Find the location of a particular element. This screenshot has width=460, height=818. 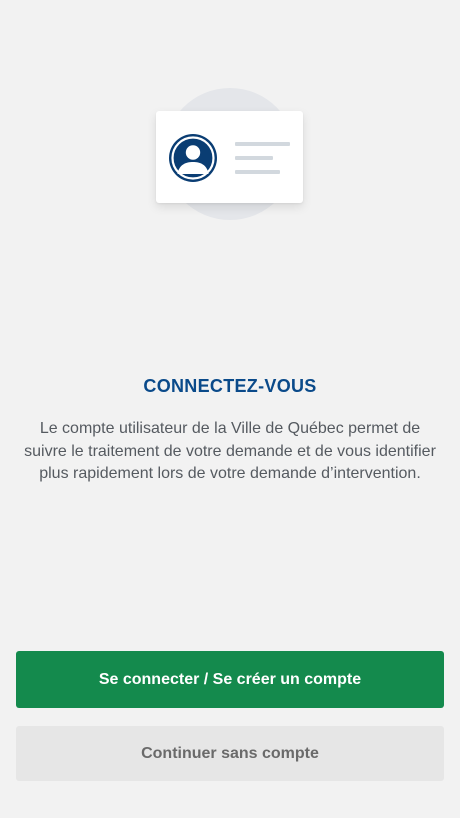

user-avatar-icon is located at coordinates (193, 158).